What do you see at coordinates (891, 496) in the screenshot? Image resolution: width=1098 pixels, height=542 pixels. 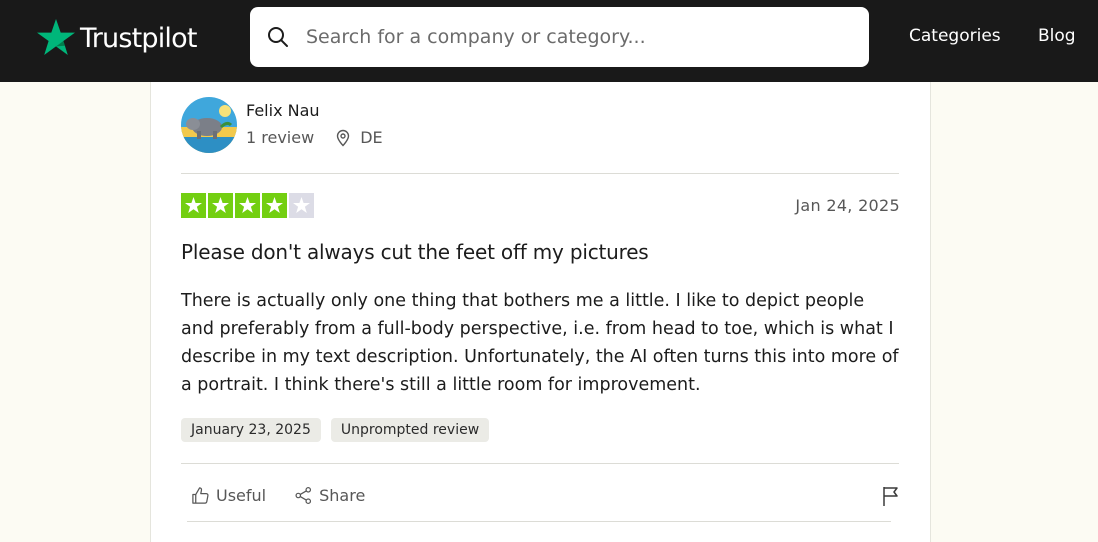 I see `report-flag-icon` at bounding box center [891, 496].